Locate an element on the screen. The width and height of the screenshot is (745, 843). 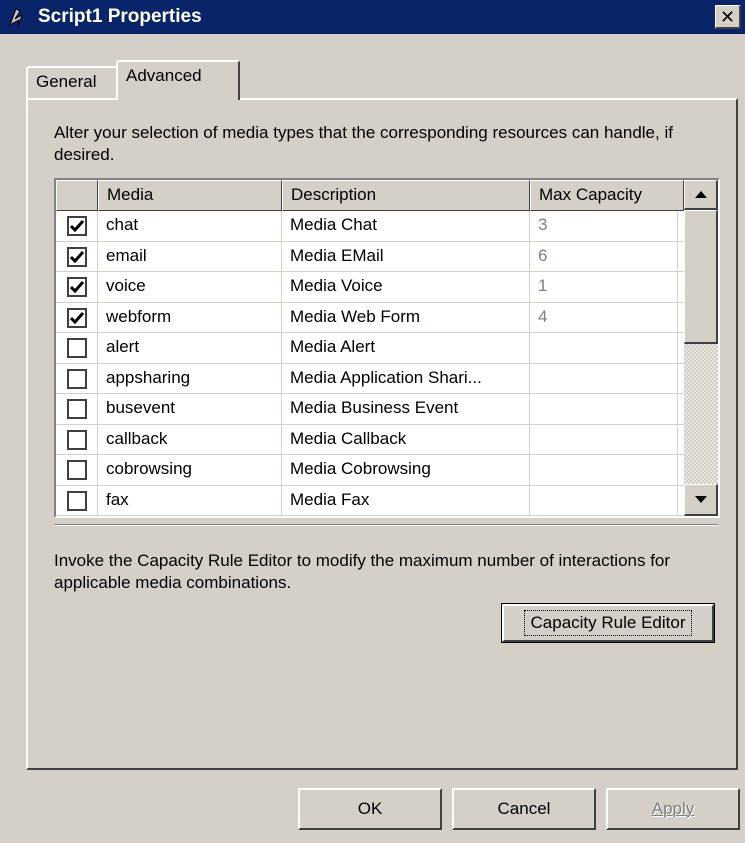
grid-row: voice Media Voice 1 is located at coordinates (371, 287).